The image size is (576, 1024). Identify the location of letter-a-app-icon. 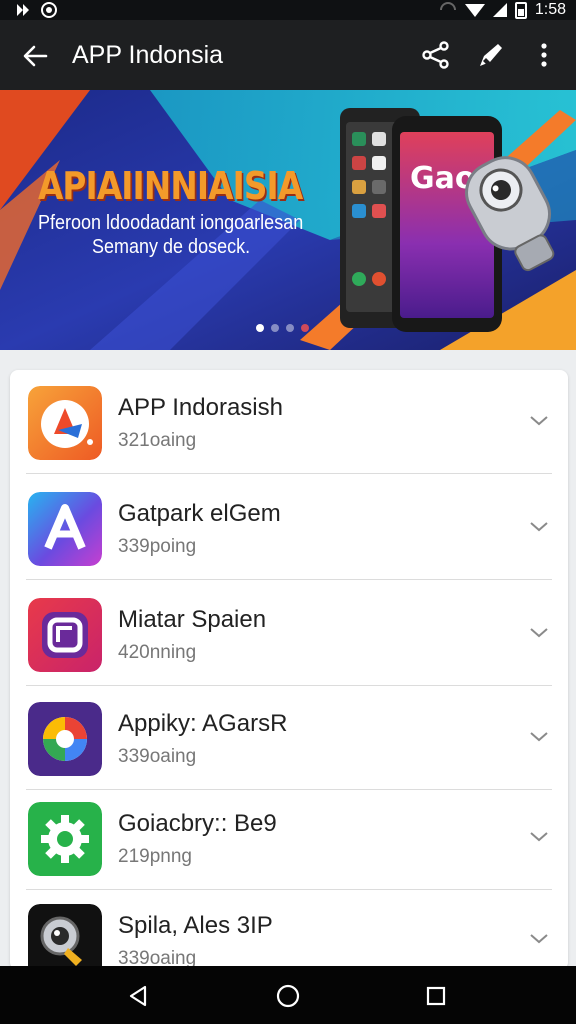
(65, 529).